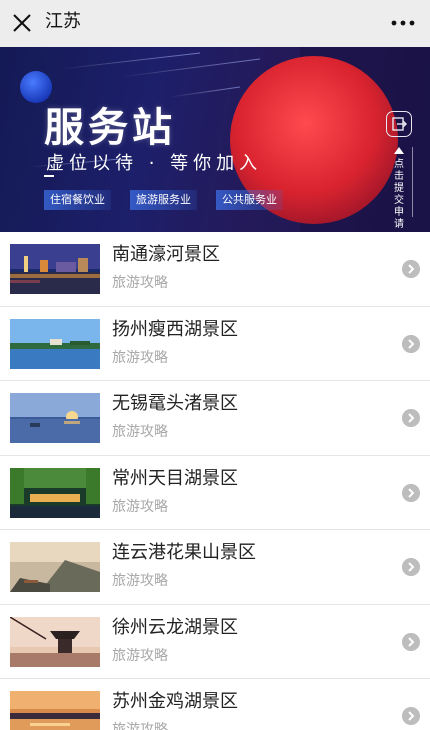  What do you see at coordinates (399, 150) in the screenshot?
I see `apply-up-arrow-icon` at bounding box center [399, 150].